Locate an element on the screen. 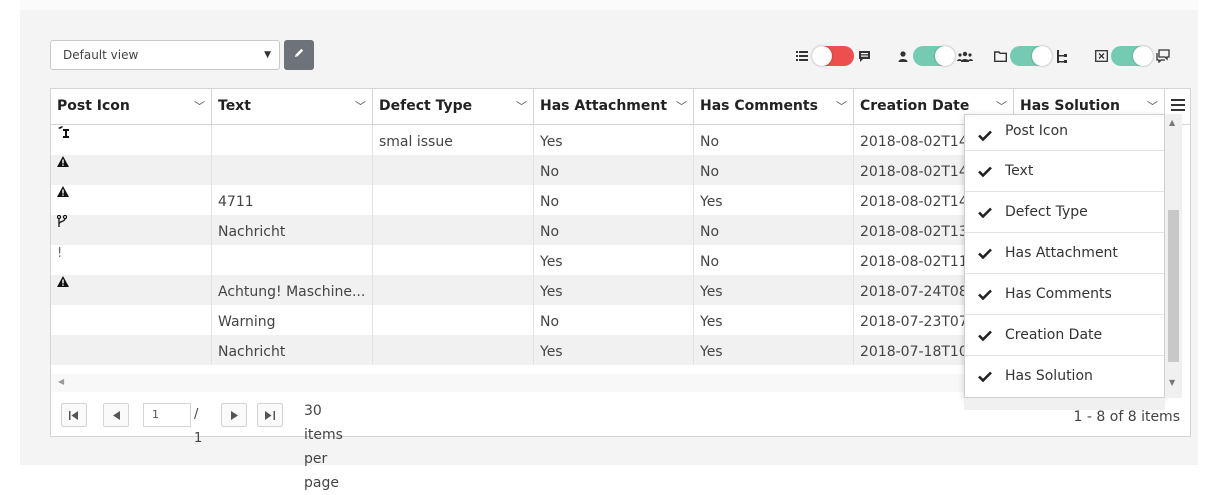 This screenshot has width=1230, height=495. last-page-icon is located at coordinates (270, 415).